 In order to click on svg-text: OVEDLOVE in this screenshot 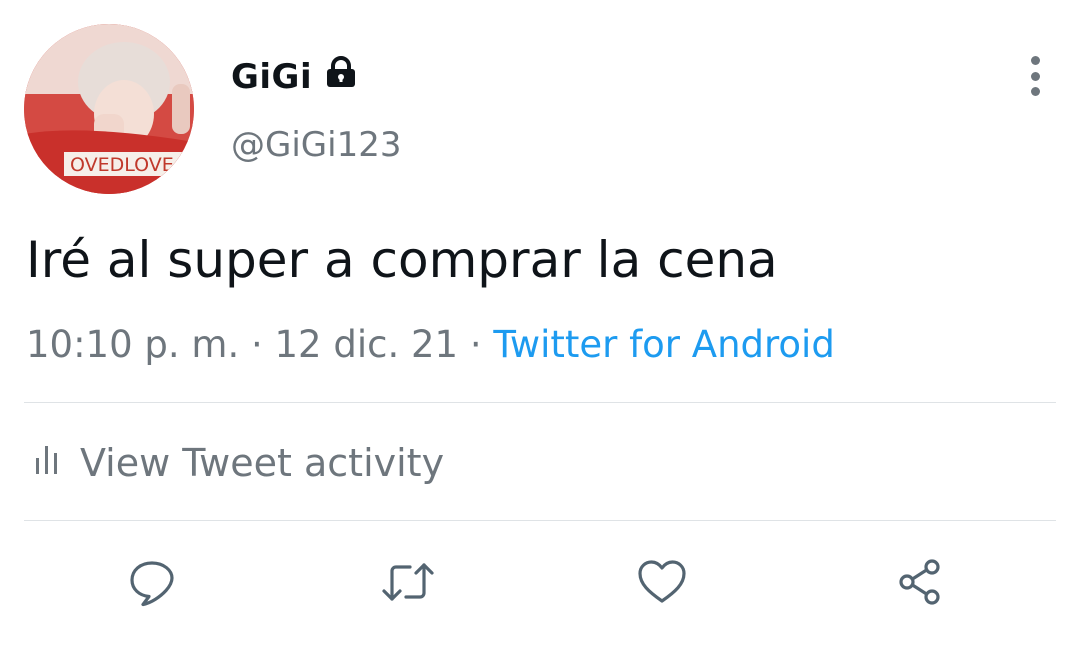, I will do `click(122, 165)`.